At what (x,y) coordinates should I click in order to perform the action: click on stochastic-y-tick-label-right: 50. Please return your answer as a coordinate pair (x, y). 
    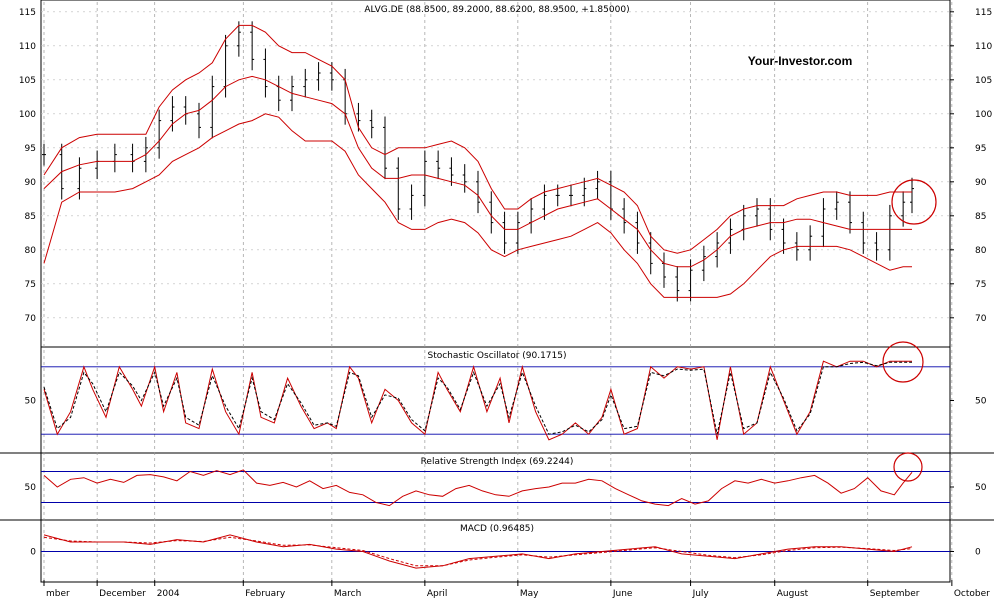
    Looking at the image, I should click on (981, 402).